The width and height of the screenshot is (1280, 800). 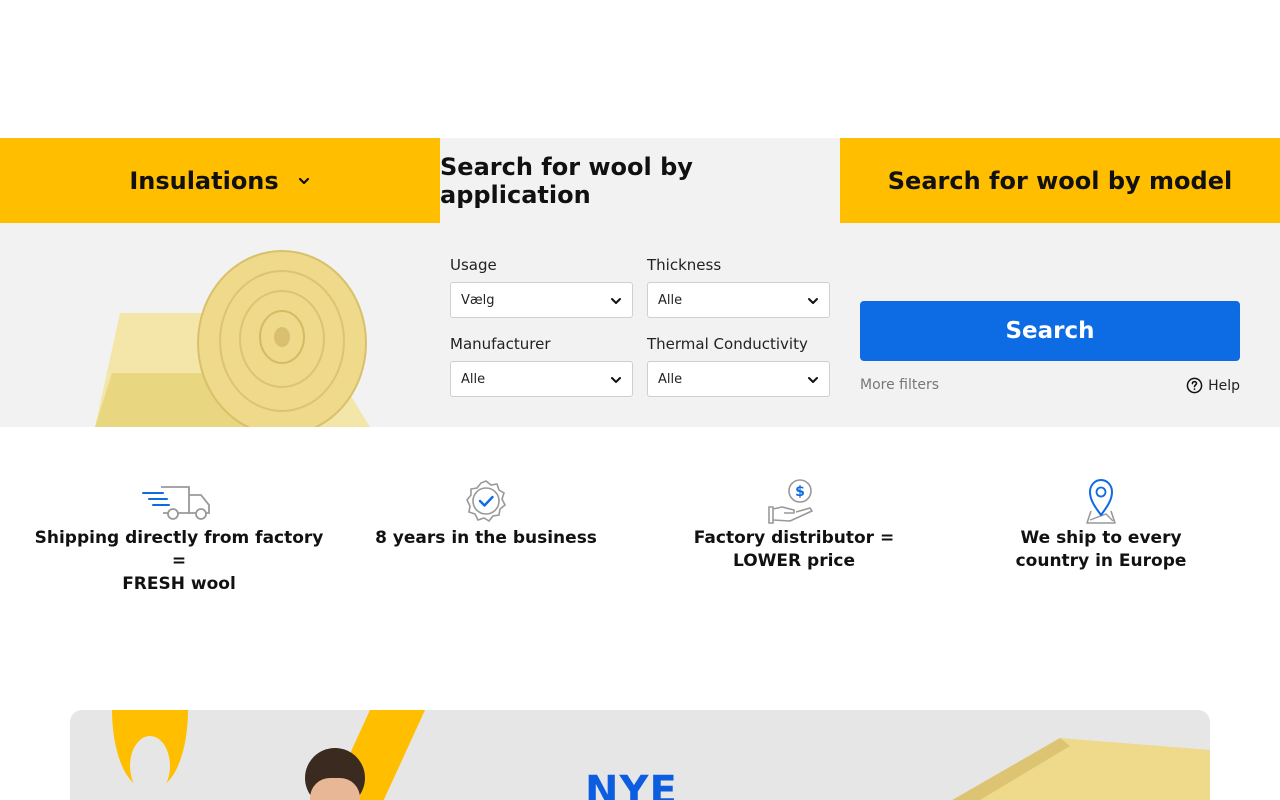 I want to click on usage-select: Vælg, so click(x=541, y=300).